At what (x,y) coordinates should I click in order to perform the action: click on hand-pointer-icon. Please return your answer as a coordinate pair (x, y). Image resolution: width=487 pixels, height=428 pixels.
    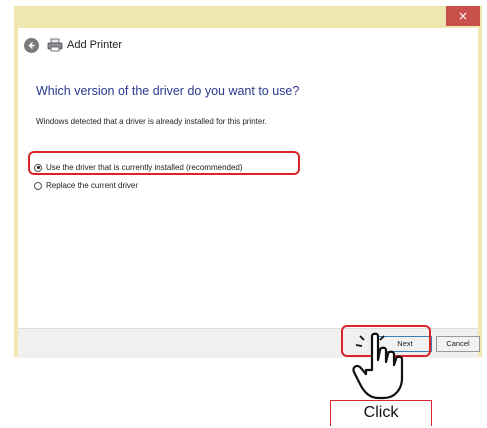
    Looking at the image, I should click on (378, 366).